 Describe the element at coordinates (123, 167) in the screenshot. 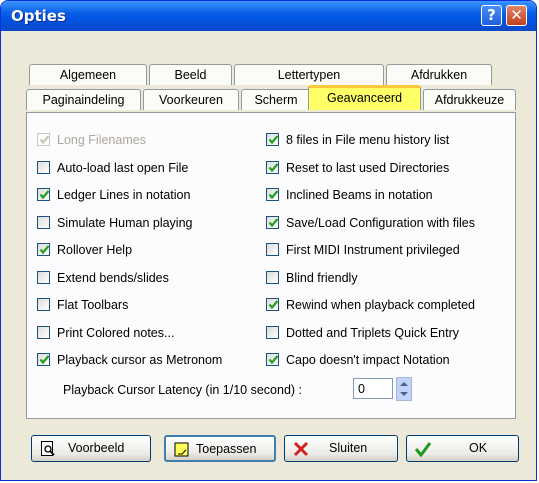

I see `option-label: Auto-load last open File` at that location.